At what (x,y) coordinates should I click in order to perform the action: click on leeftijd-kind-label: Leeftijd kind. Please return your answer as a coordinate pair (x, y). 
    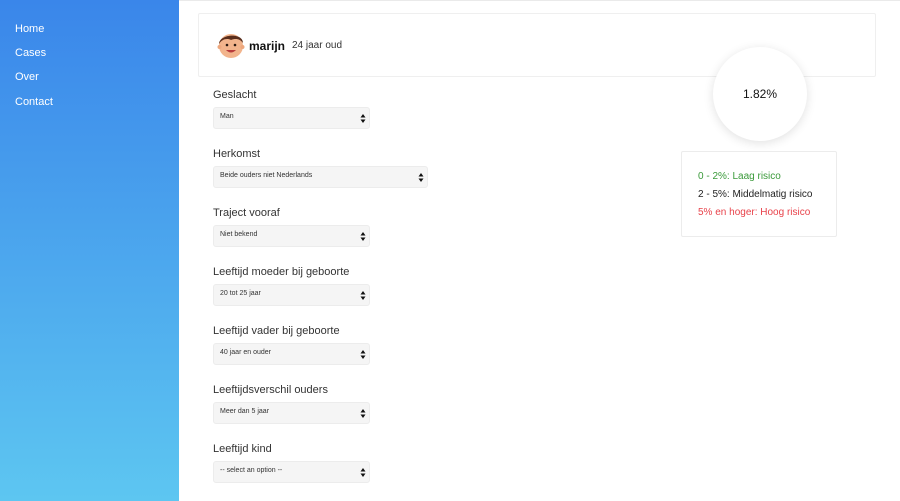
    Looking at the image, I should click on (242, 449).